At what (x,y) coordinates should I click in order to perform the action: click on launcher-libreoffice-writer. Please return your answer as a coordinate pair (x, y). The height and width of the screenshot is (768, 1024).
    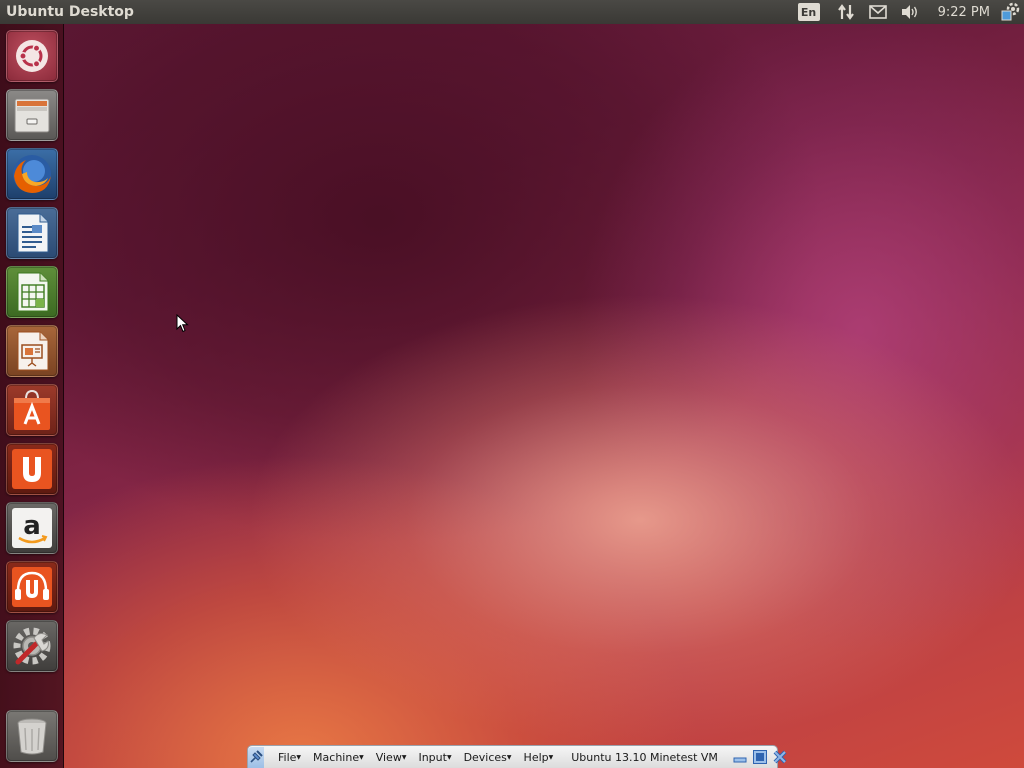
    Looking at the image, I should click on (32, 233).